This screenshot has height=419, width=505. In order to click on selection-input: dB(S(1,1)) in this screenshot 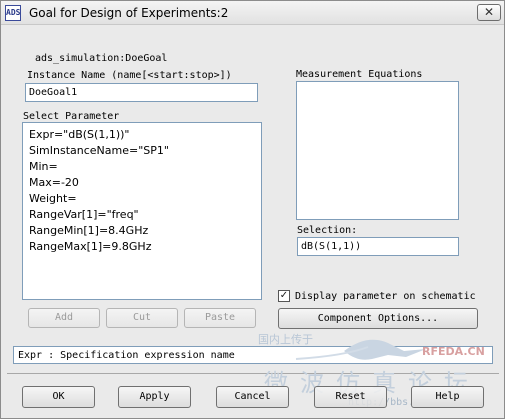, I will do `click(378, 246)`.